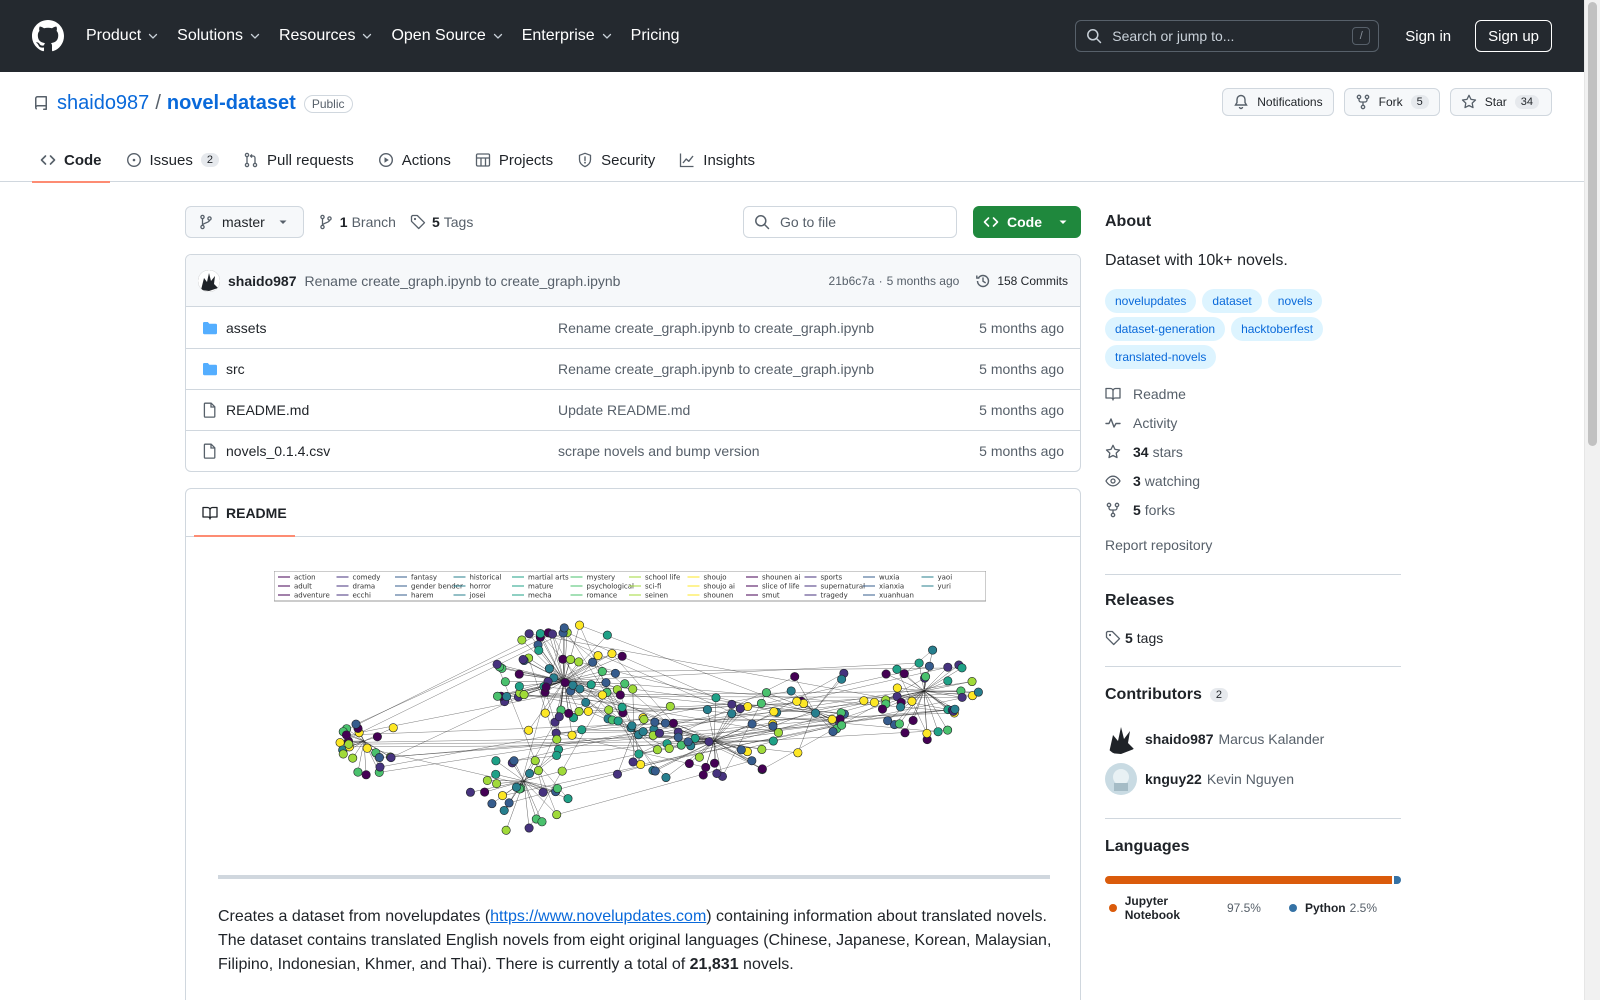  I want to click on readme-tab: README, so click(244, 513).